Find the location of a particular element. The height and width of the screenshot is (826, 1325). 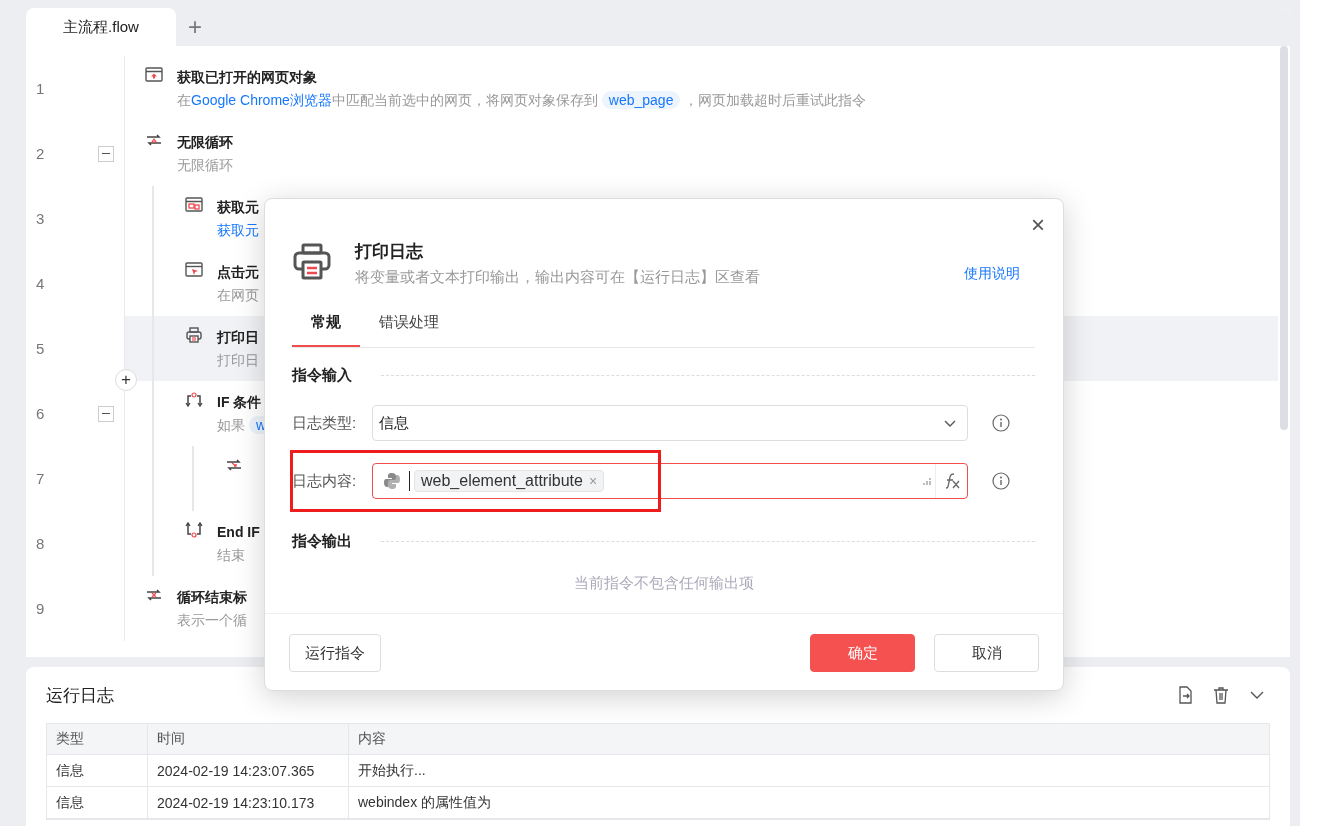

step-description: 在Google Chrome浏览器中匹配当前选中的网页，将网页对象保存到 web_page ，网页加载超时后重试此指令 is located at coordinates (522, 100).